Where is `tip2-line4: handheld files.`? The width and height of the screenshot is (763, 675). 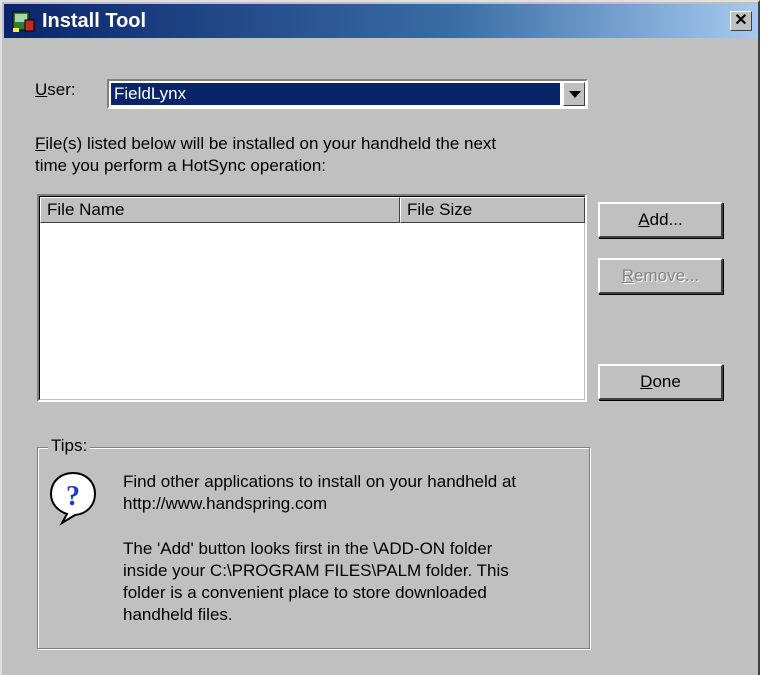 tip2-line4: handheld files. is located at coordinates (178, 614).